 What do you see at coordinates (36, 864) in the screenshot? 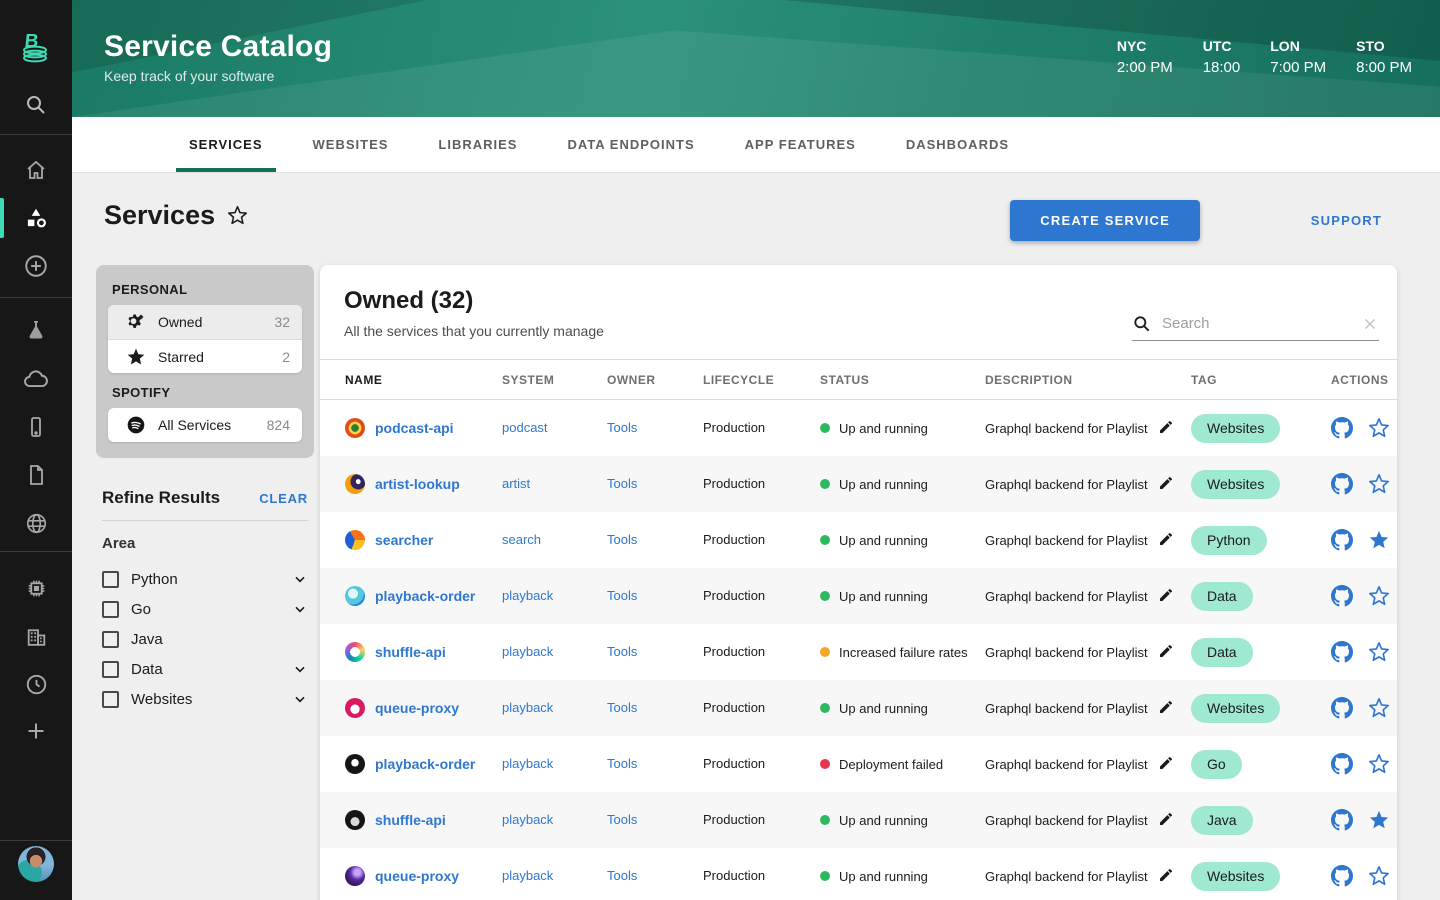
I see `user-avatar` at bounding box center [36, 864].